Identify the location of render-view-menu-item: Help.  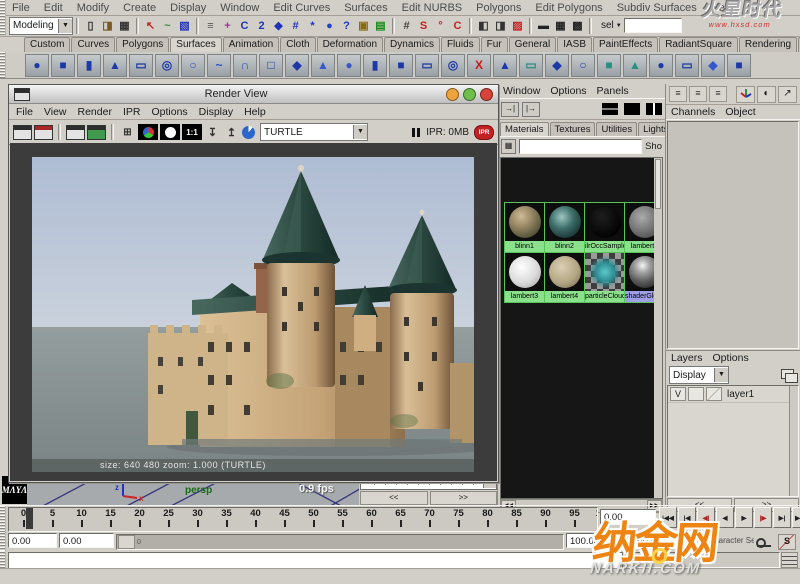
(255, 112).